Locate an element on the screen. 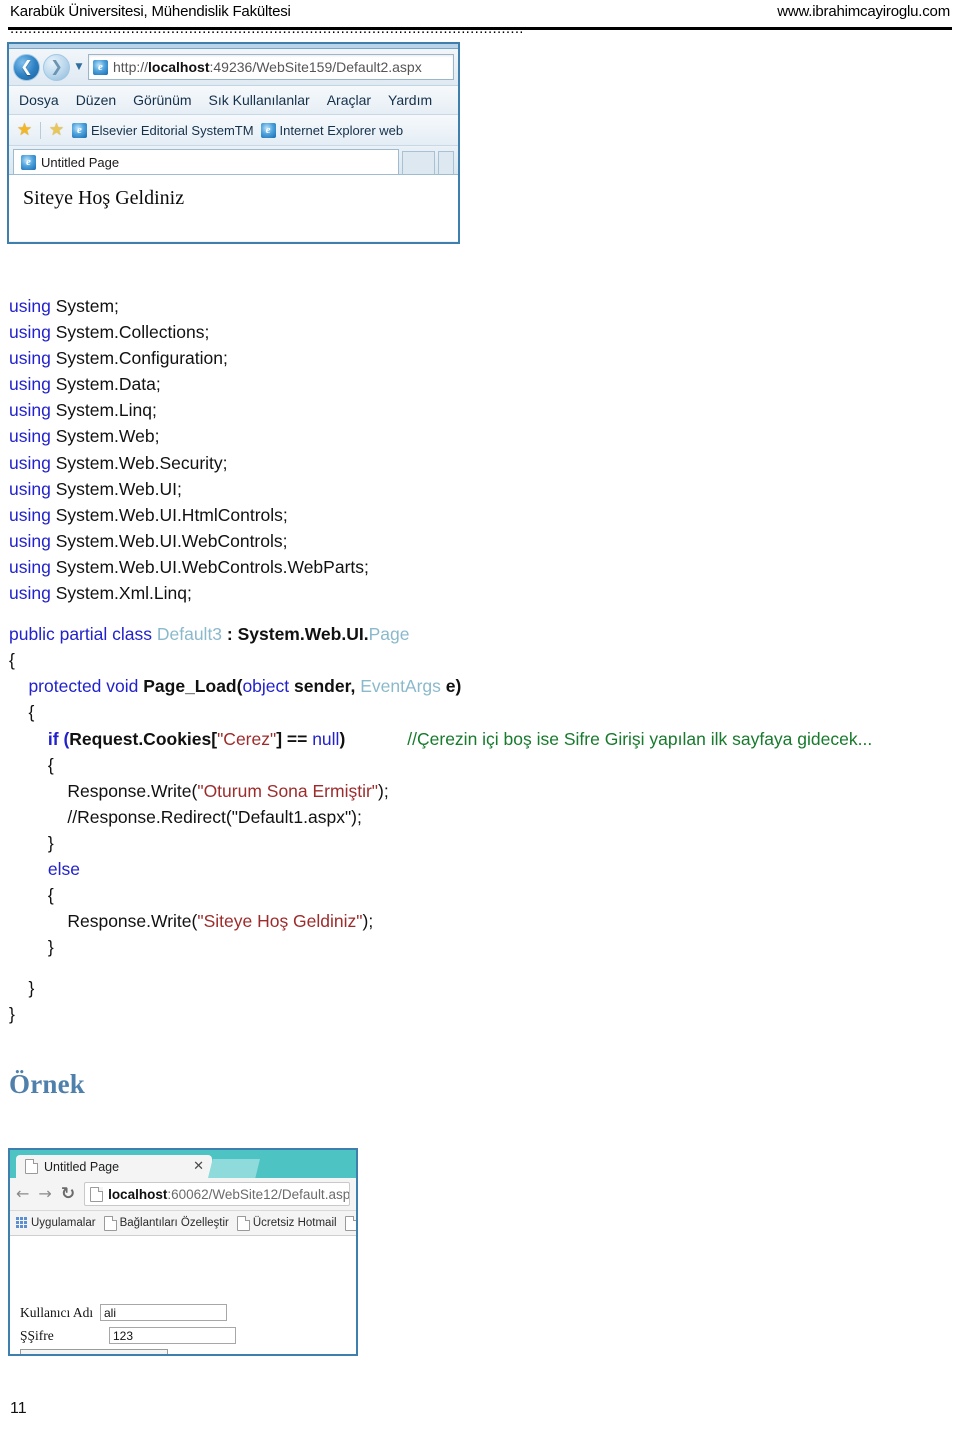  code-line: using System.Xml.Linq; is located at coordinates (481, 593).